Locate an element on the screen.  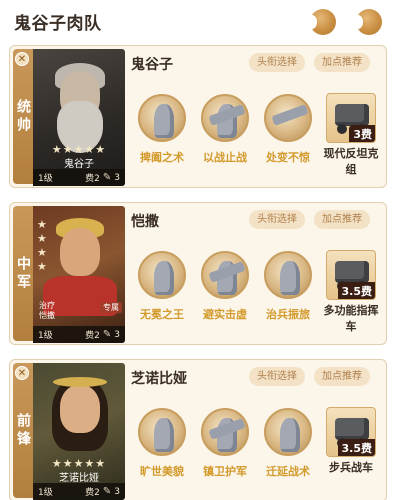
gear-name: 多功能指挥车 is located at coordinates (351, 318).